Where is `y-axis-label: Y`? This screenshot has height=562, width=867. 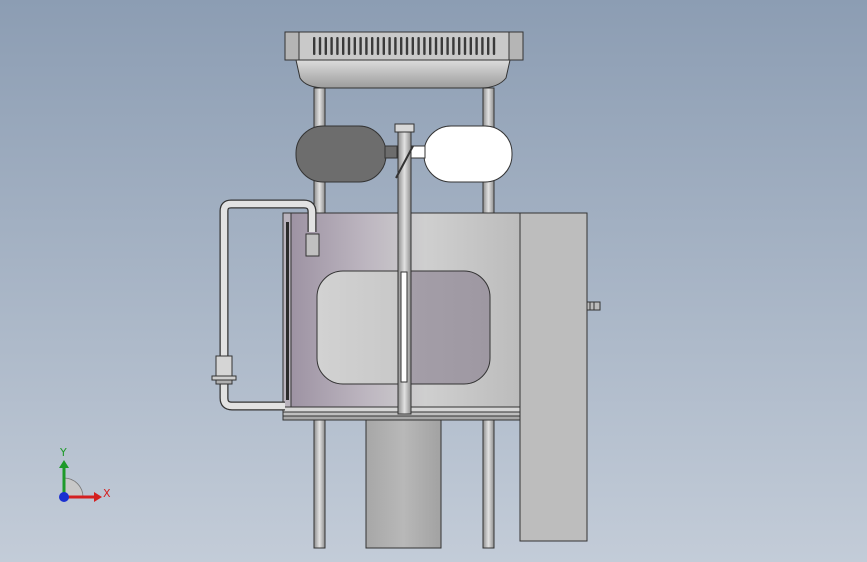 y-axis-label: Y is located at coordinates (63, 452).